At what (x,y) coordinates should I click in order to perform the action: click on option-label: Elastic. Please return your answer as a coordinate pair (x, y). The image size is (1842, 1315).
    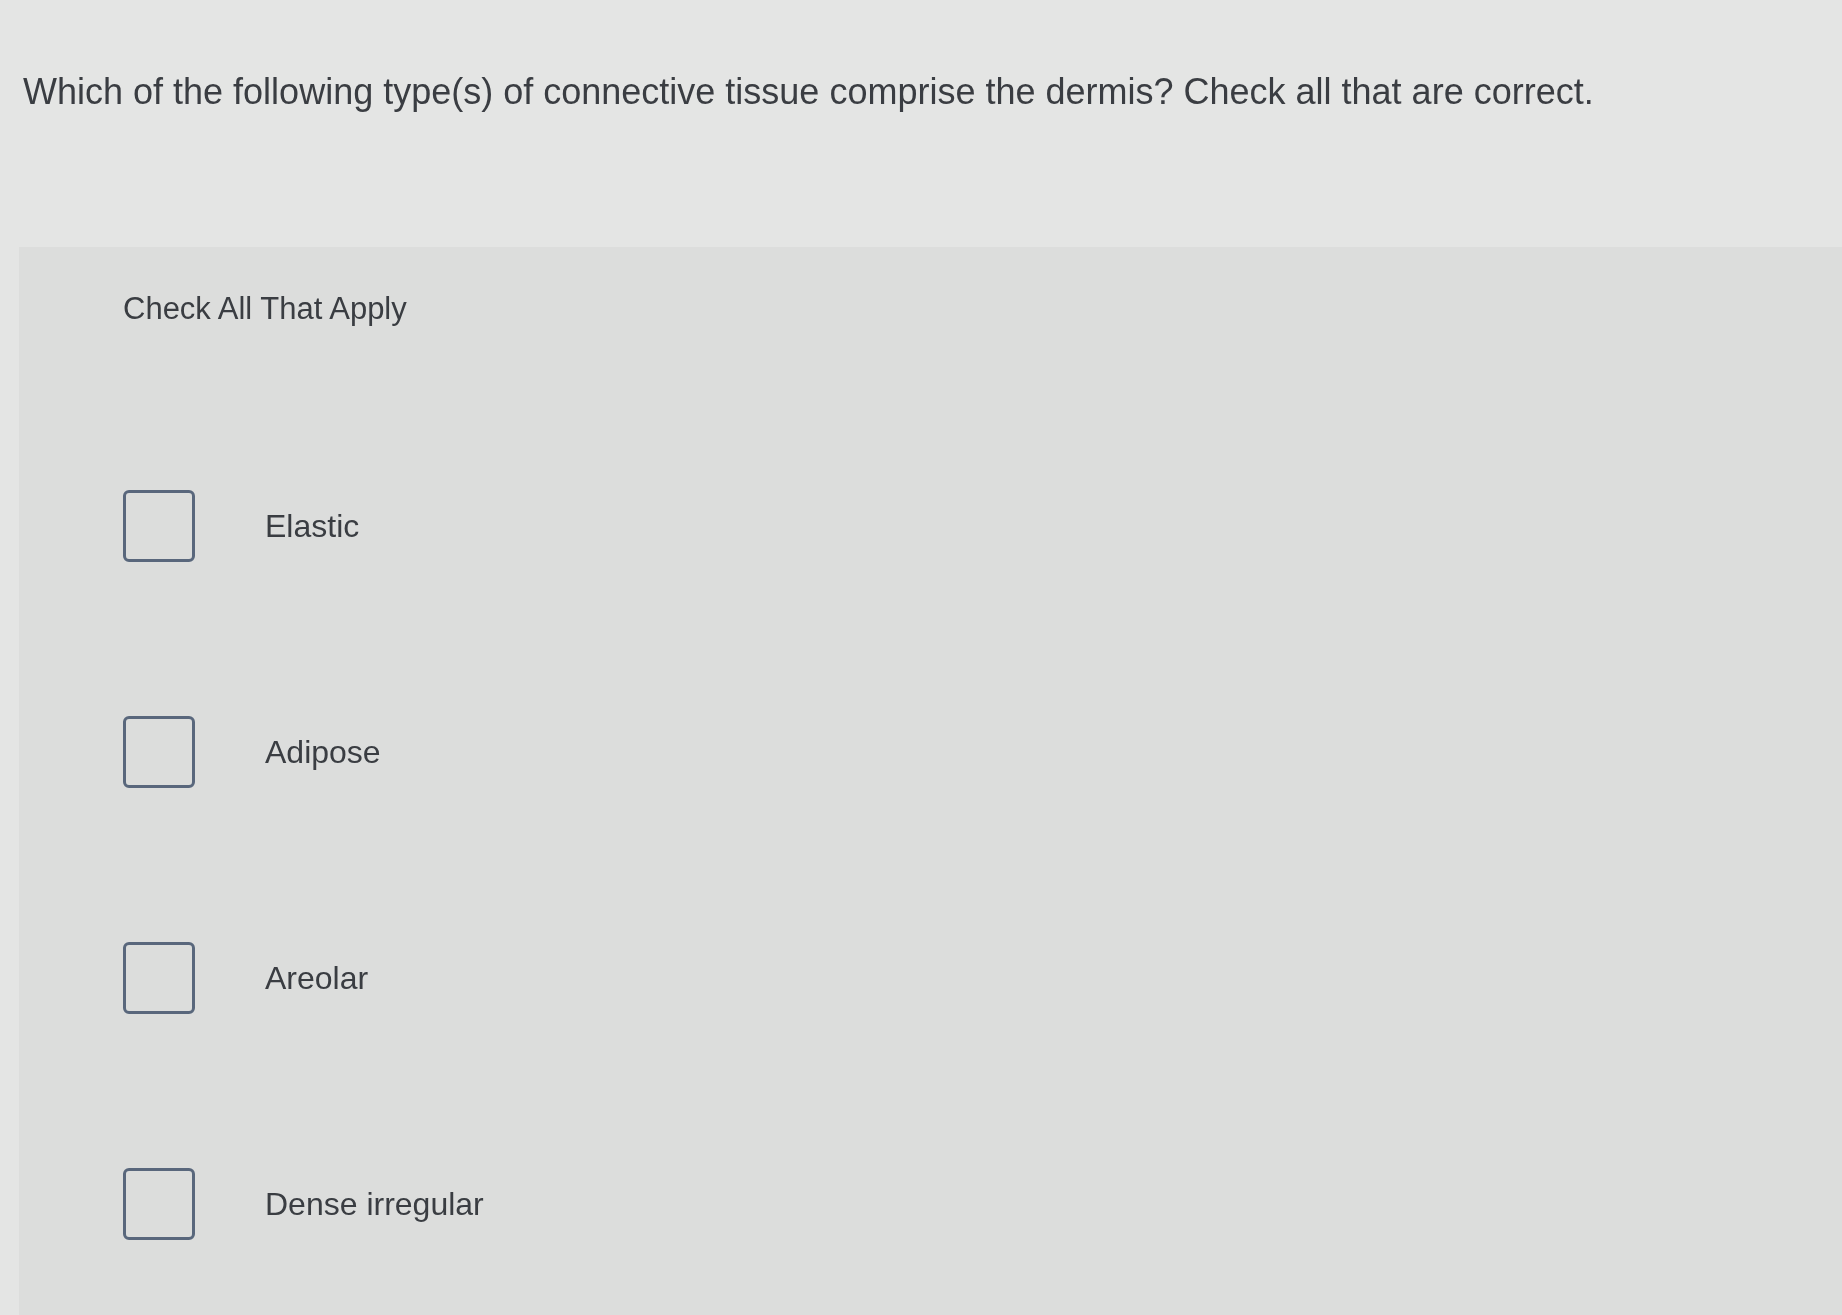
    Looking at the image, I should click on (312, 526).